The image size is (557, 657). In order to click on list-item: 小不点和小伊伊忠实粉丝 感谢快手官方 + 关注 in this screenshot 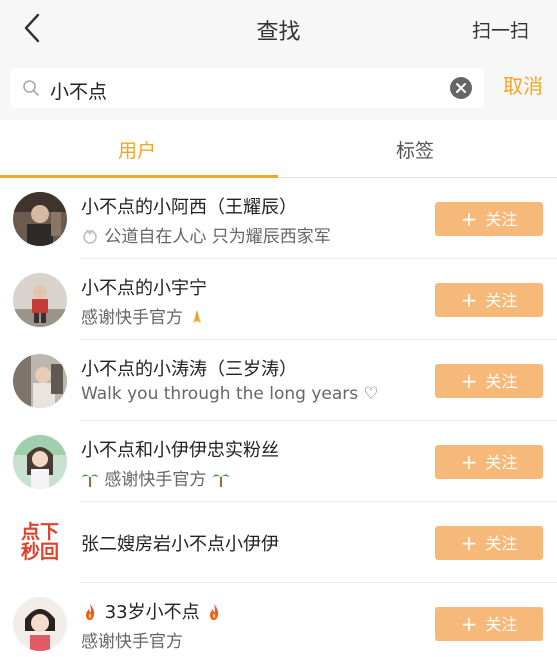, I will do `click(278, 461)`.